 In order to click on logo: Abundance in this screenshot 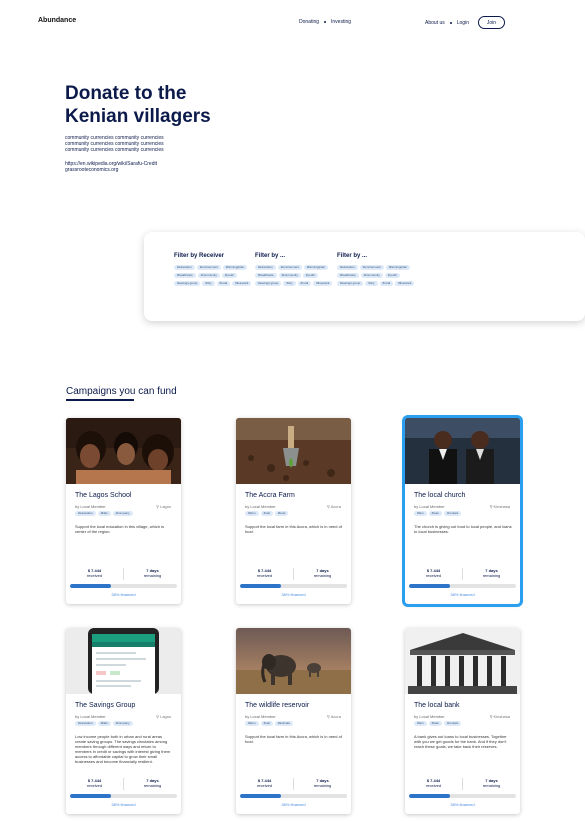, I will do `click(57, 20)`.